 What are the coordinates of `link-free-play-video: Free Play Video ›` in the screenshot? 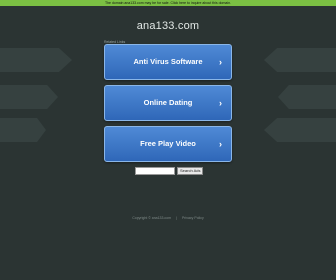 It's located at (168, 144).